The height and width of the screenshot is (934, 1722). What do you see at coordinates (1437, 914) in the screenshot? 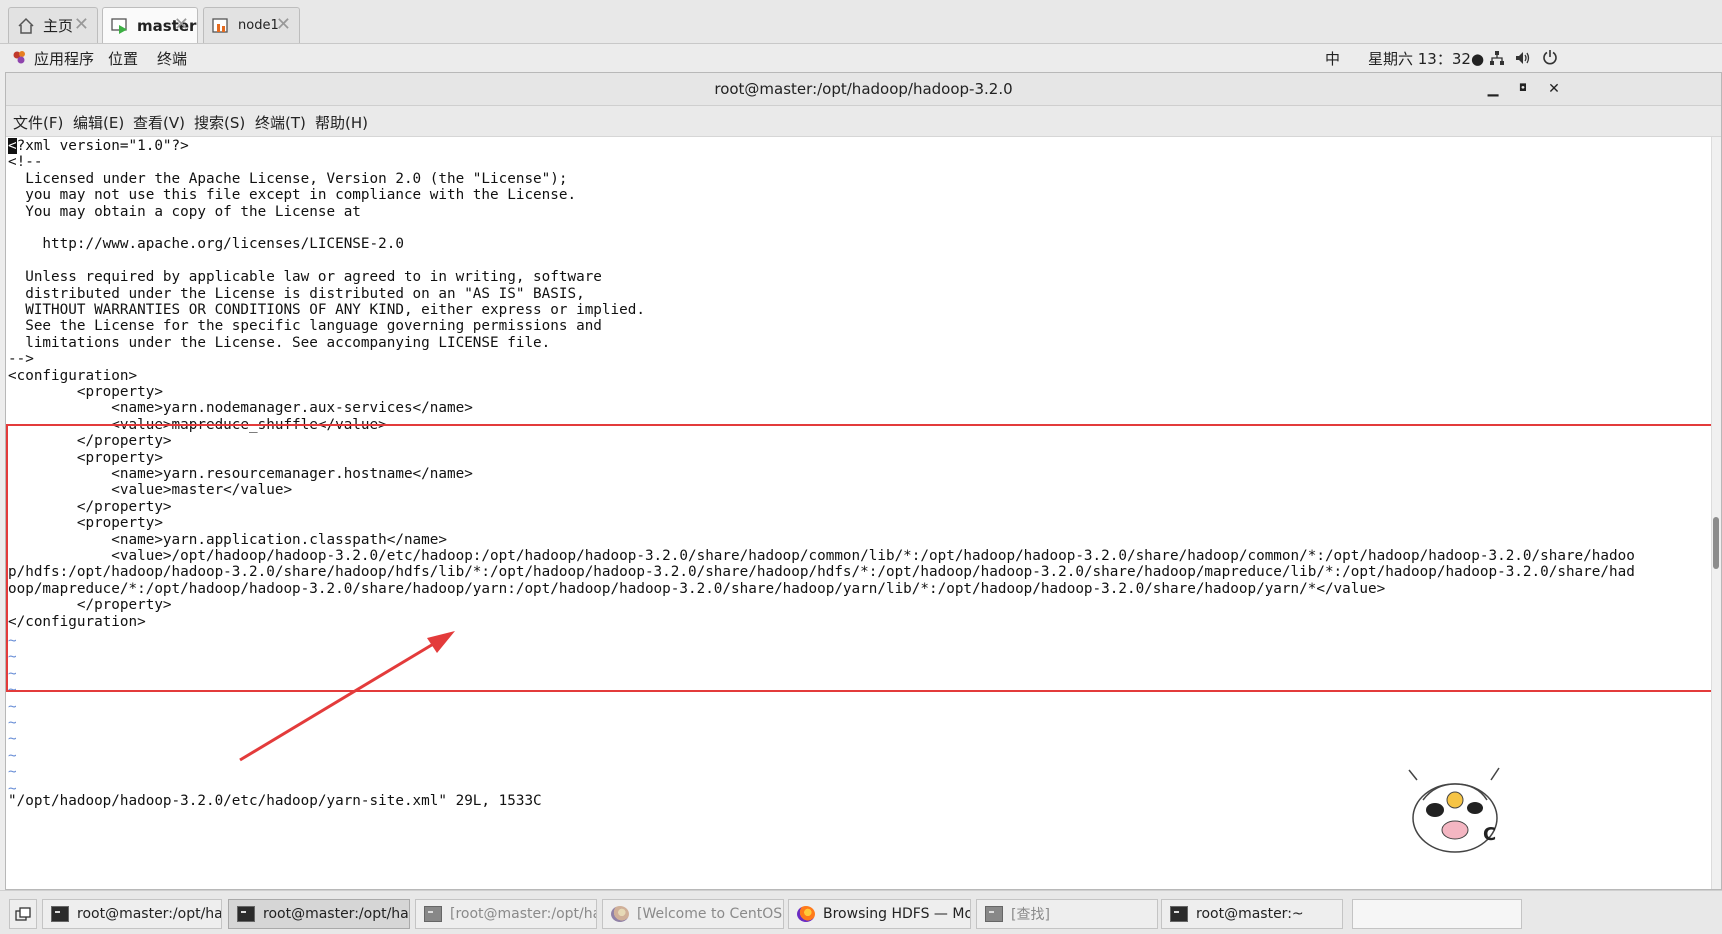
I see `workspace-switcher` at bounding box center [1437, 914].